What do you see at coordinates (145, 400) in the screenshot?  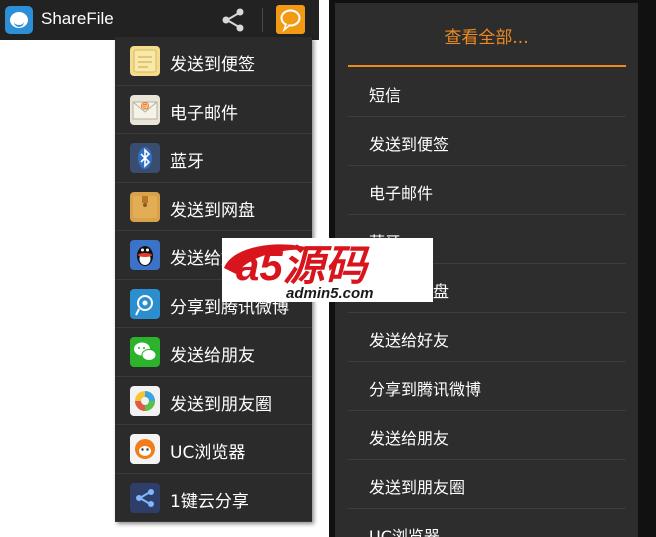 I see `moments-icon` at bounding box center [145, 400].